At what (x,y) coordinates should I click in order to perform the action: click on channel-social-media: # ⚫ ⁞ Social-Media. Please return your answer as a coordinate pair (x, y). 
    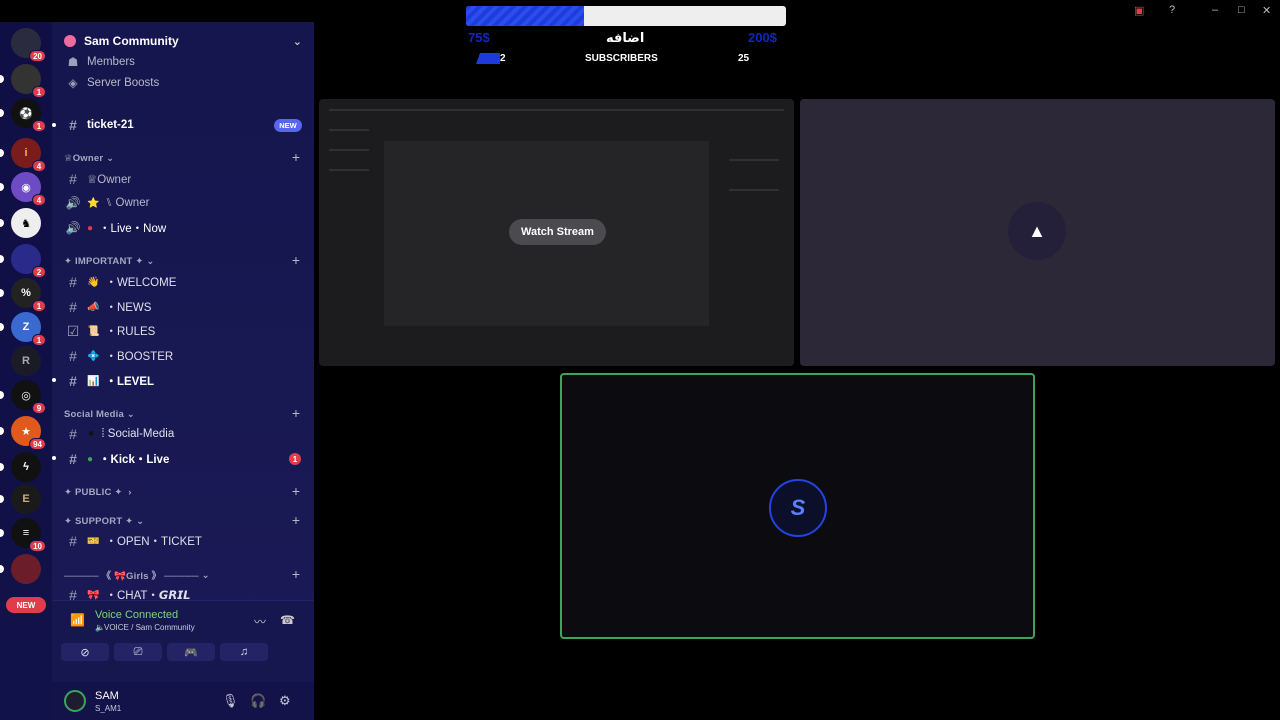
    Looking at the image, I should click on (119, 434).